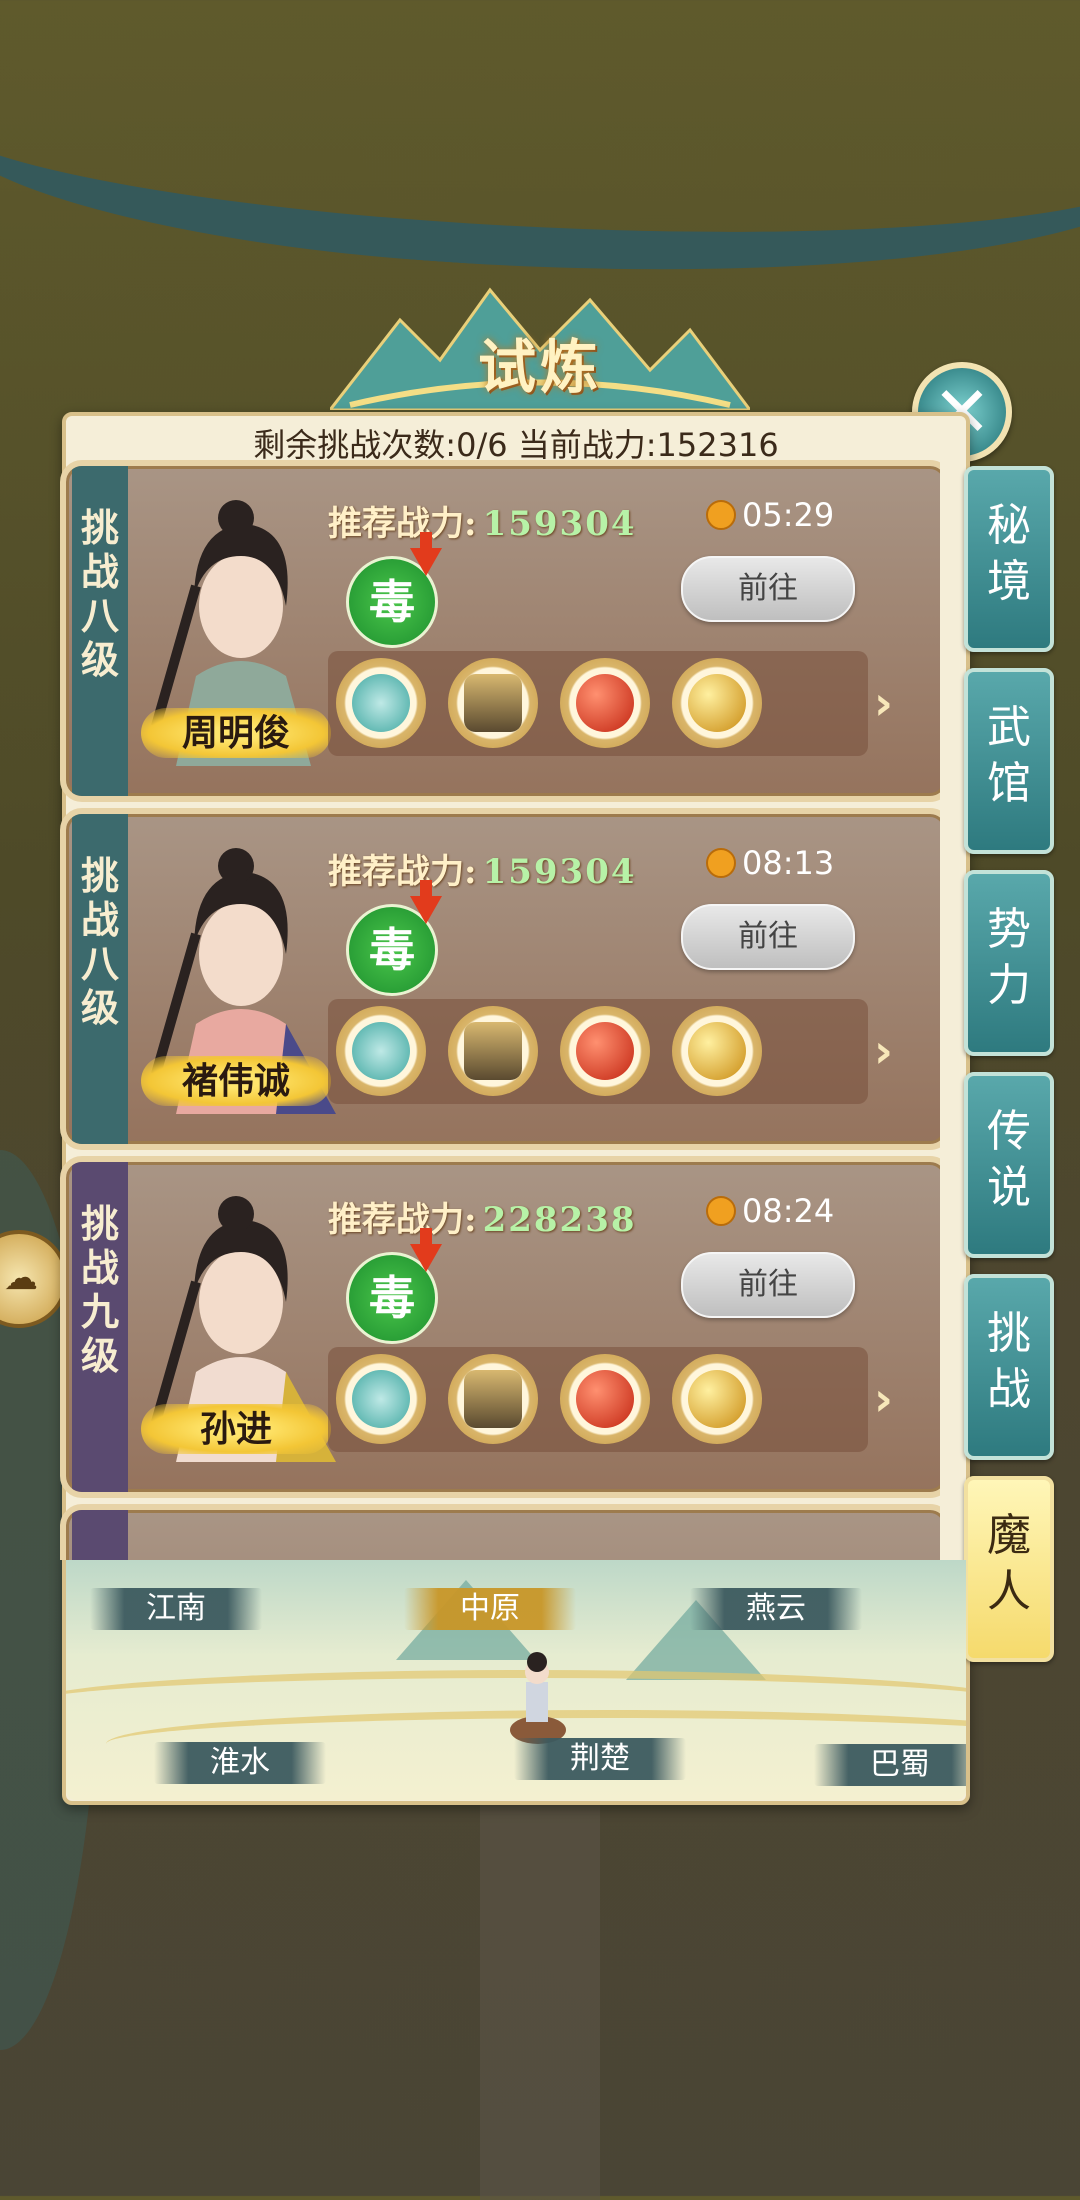  I want to click on tab-faction: 势力, so click(1009, 963).